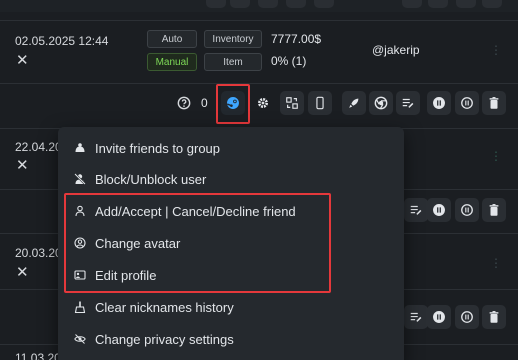  I want to click on menu-item-block-user: Block/Unblock user, so click(231, 179).